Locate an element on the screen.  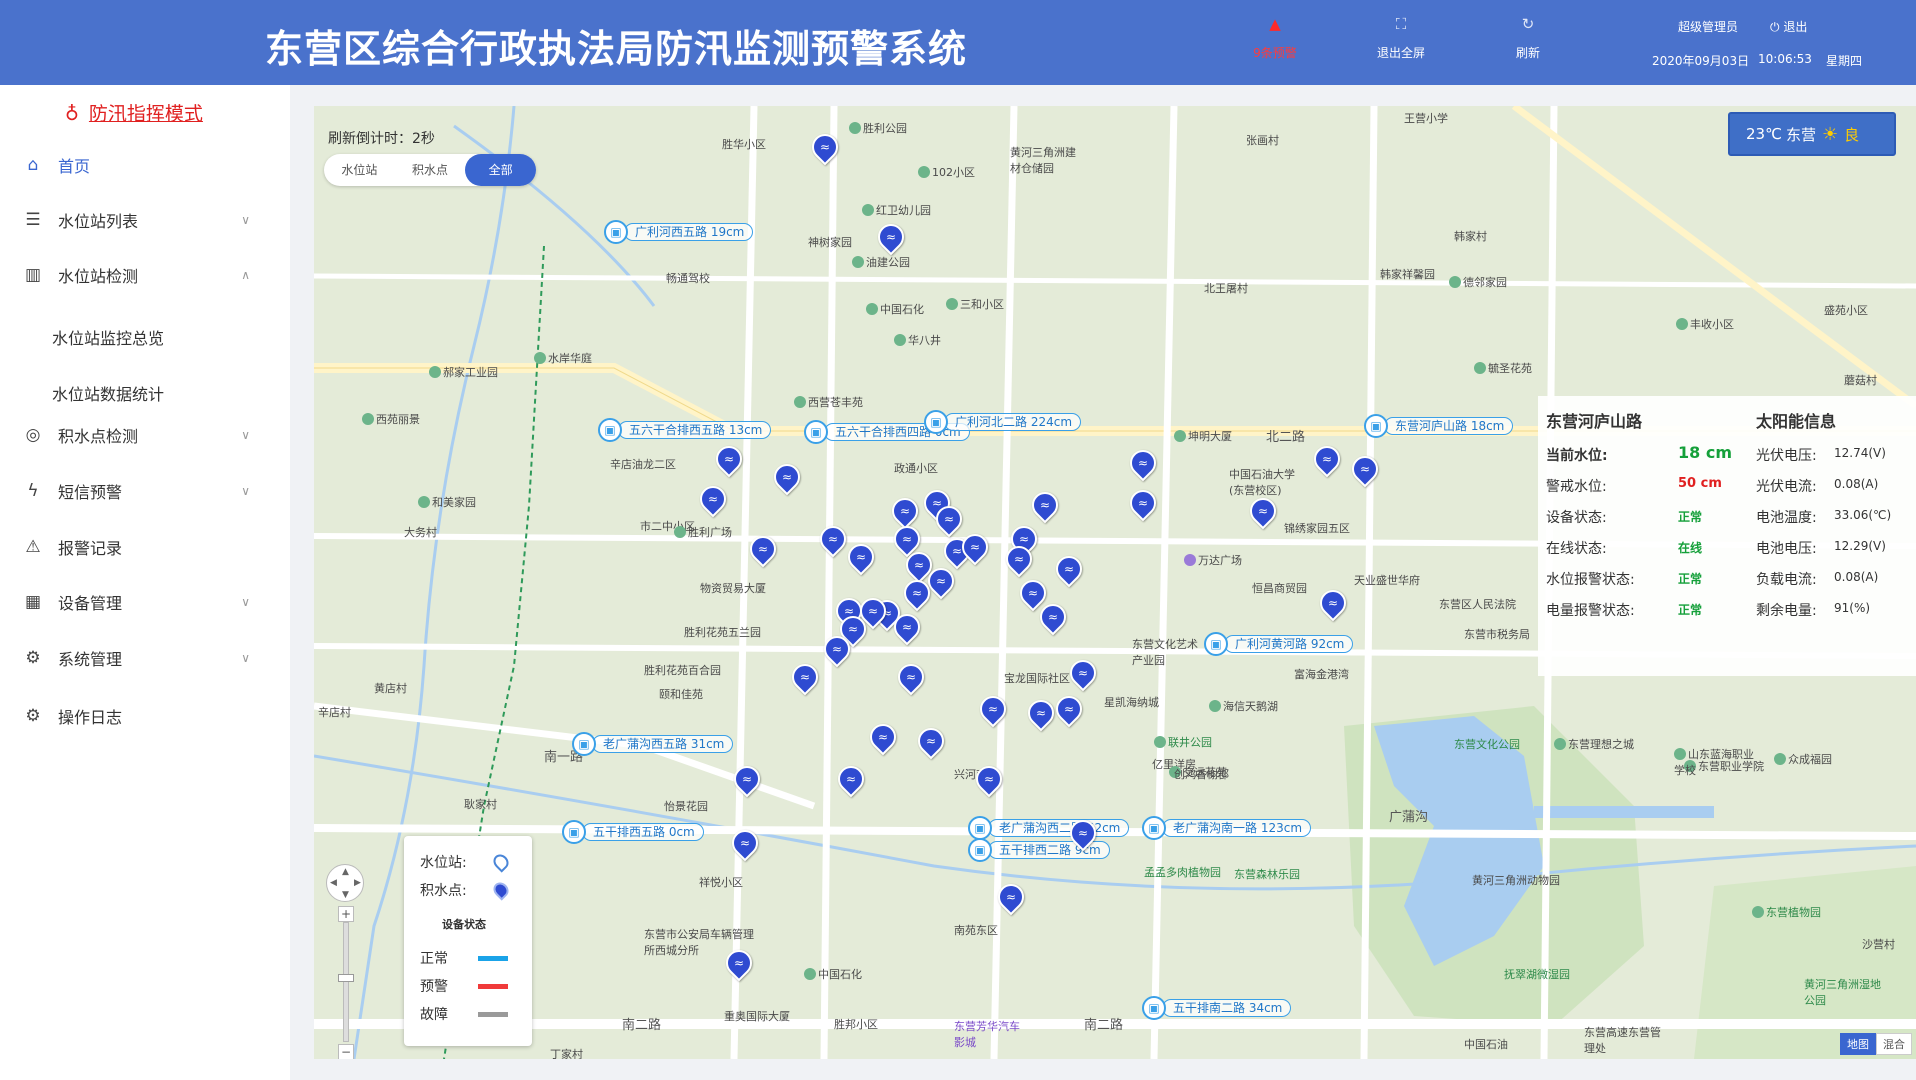
sidebar-item-station-list: ☰ 水位站列表 ∨ is located at coordinates (135, 220).